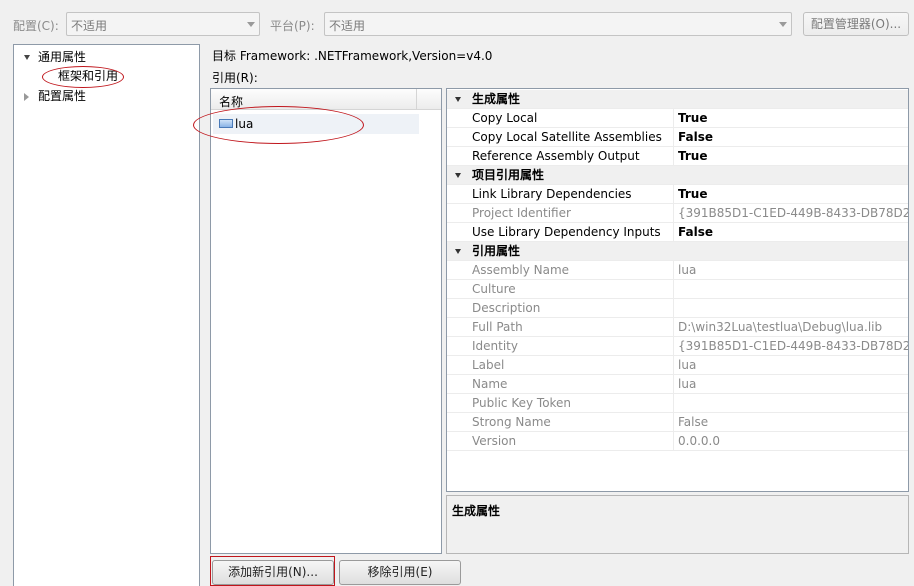 This screenshot has width=914, height=586. Describe the element at coordinates (522, 403) in the screenshot. I see `grid-property-name: Public Key Token` at that location.